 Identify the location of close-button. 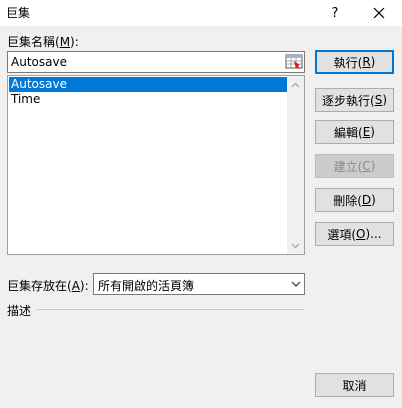
(379, 13).